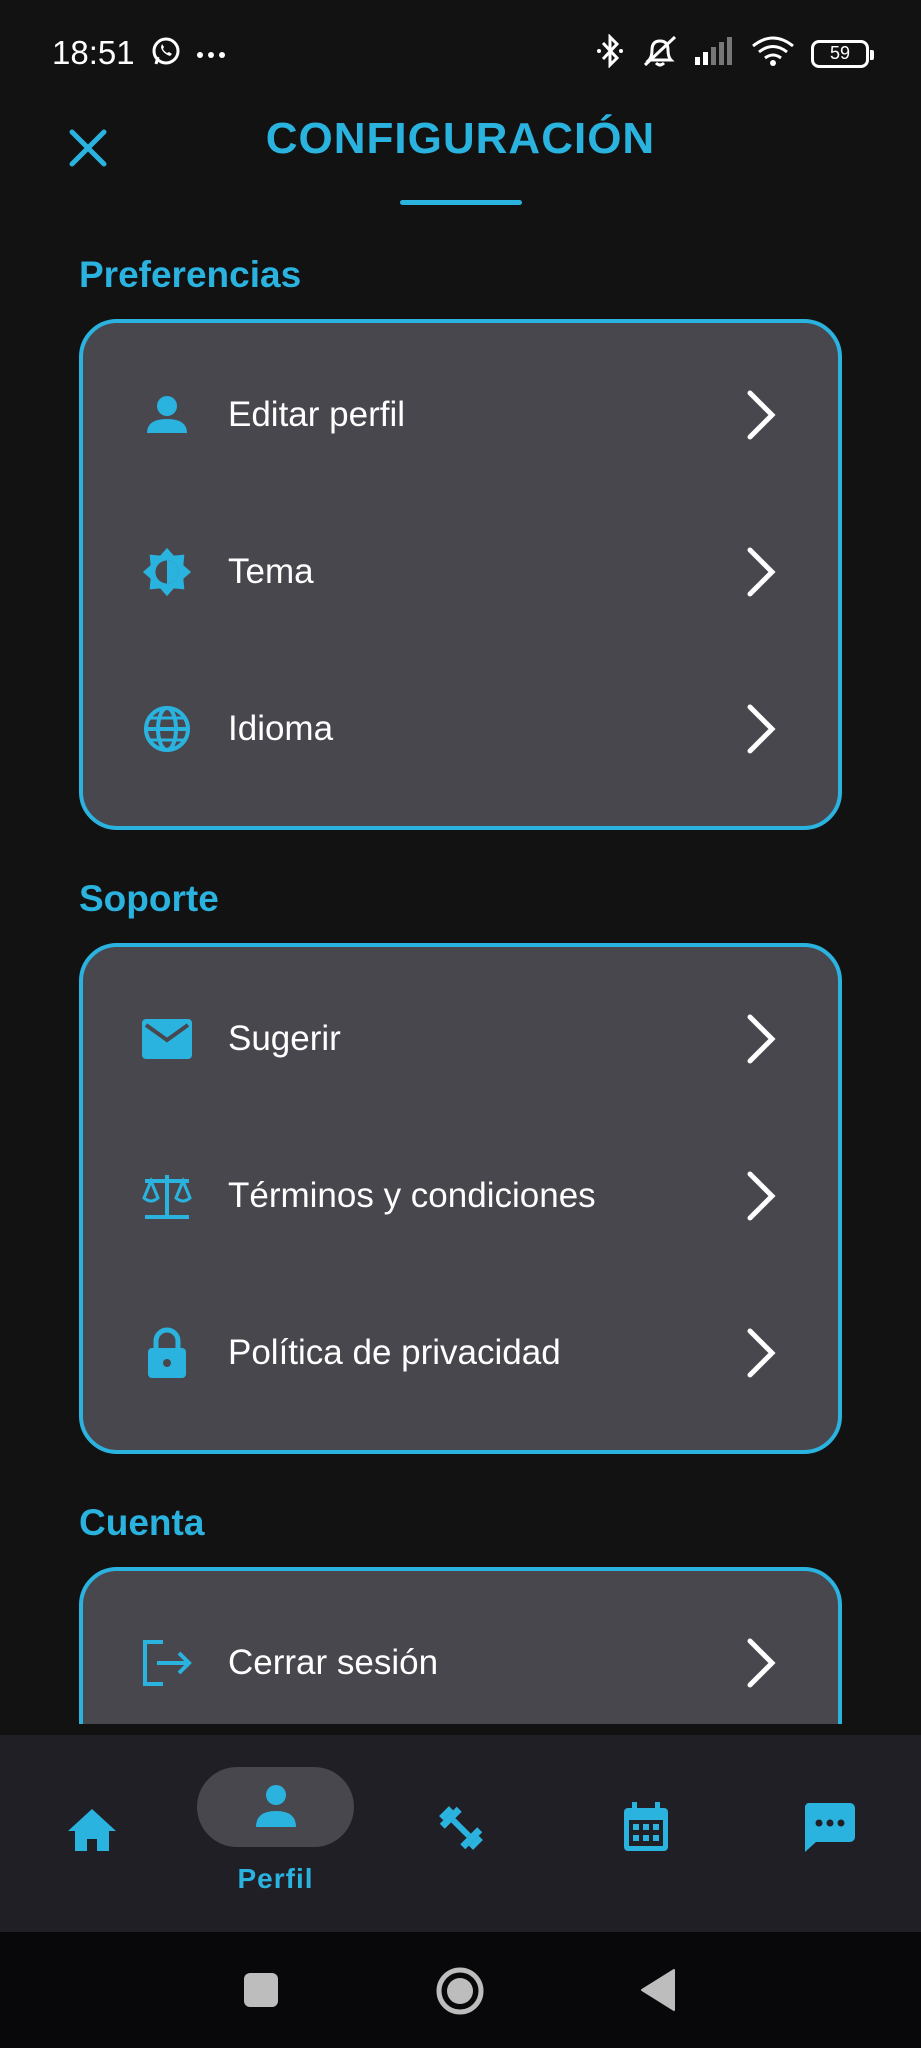 This screenshot has height=2048, width=921. I want to click on nav-profile-label: Perfil, so click(275, 1878).